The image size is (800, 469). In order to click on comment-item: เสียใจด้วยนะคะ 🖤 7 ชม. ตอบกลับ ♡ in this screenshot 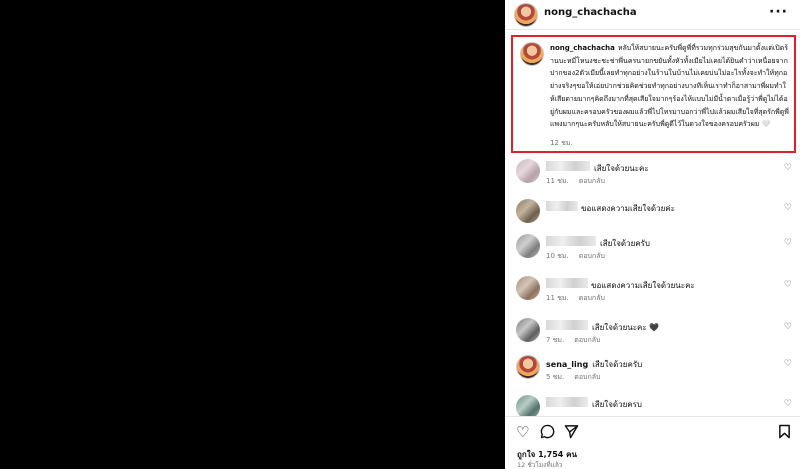, I will do `click(652, 334)`.